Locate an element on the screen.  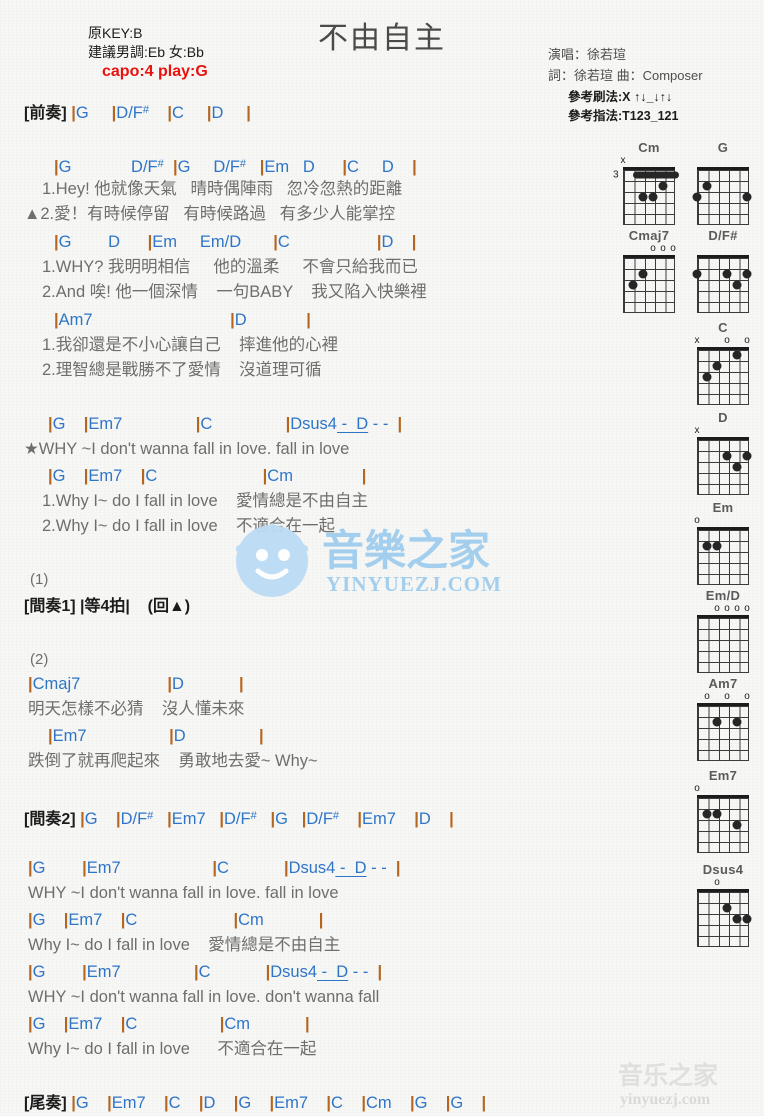
chord-diagram-g: G is located at coordinates (723, 182).